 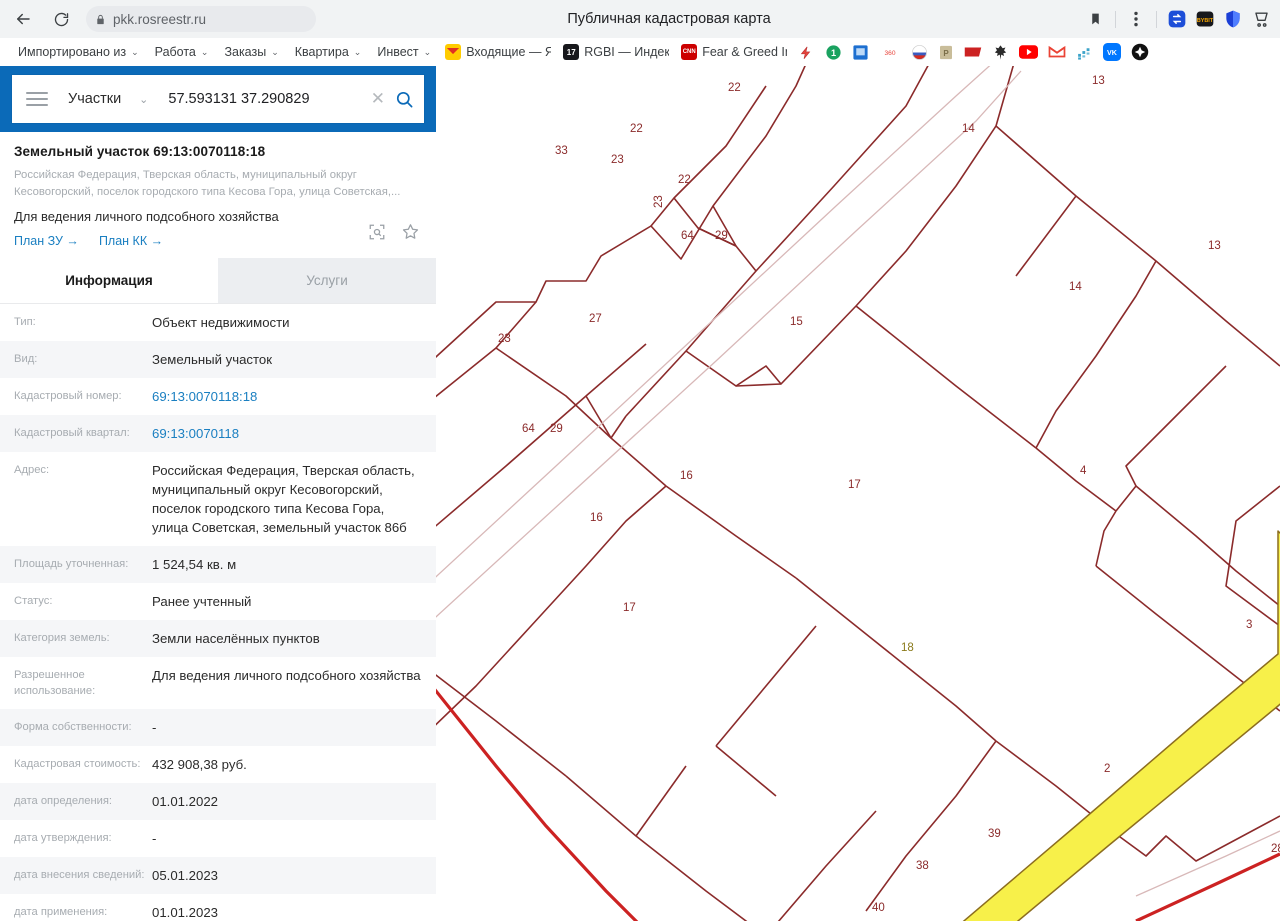 I want to click on bookmark-folder-label: Квартира, so click(x=321, y=52).